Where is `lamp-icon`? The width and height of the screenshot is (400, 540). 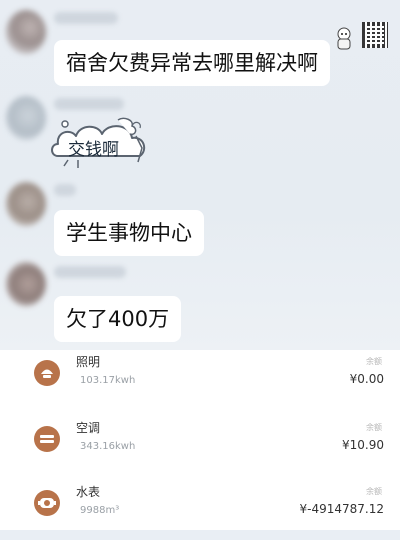 lamp-icon is located at coordinates (47, 373).